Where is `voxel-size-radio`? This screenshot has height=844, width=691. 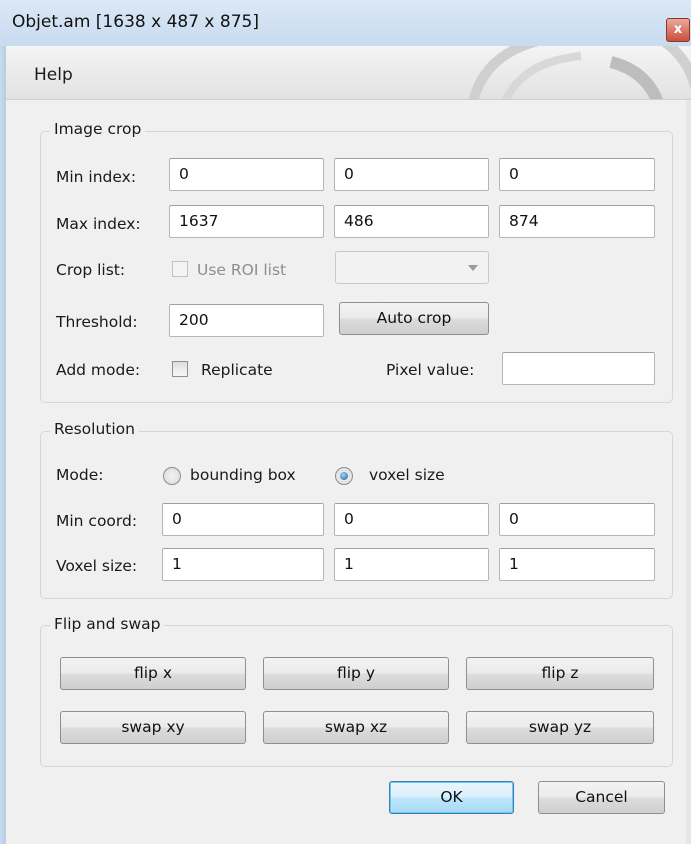 voxel-size-radio is located at coordinates (344, 476).